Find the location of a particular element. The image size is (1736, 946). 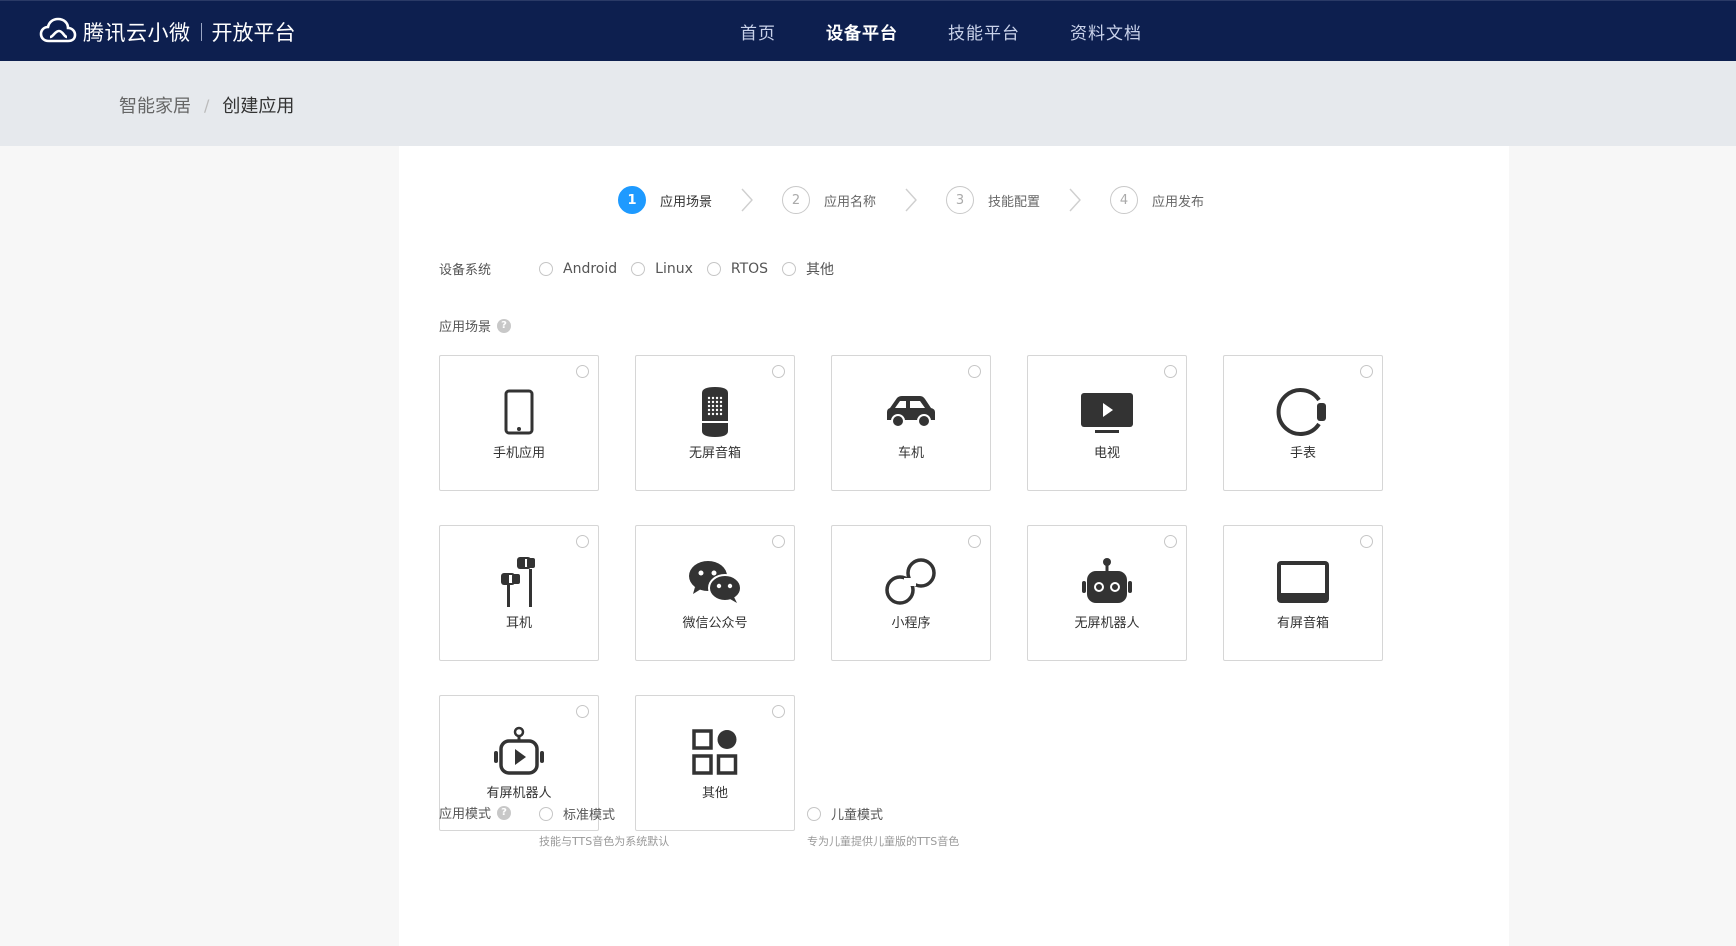

card-label: 手机应用 is located at coordinates (518, 453).